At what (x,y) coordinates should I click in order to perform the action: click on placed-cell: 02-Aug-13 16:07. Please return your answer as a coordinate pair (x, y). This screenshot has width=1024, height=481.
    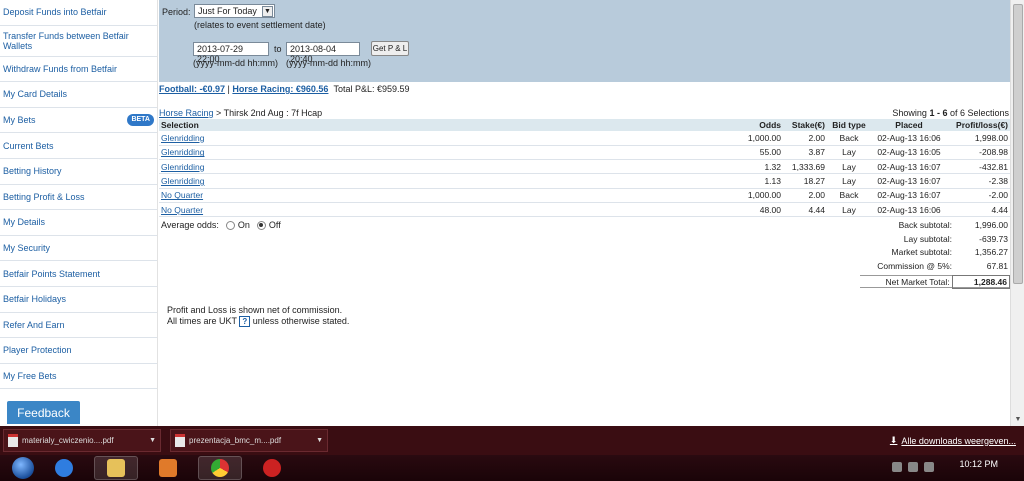
    Looking at the image, I should click on (909, 167).